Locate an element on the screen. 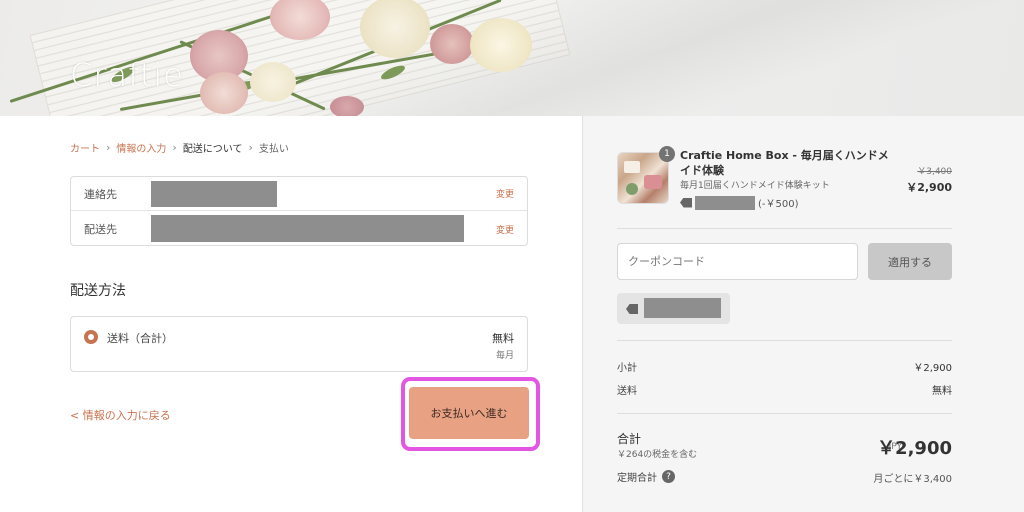  back-to-information-link: < 情報の入力に戻る is located at coordinates (120, 415).